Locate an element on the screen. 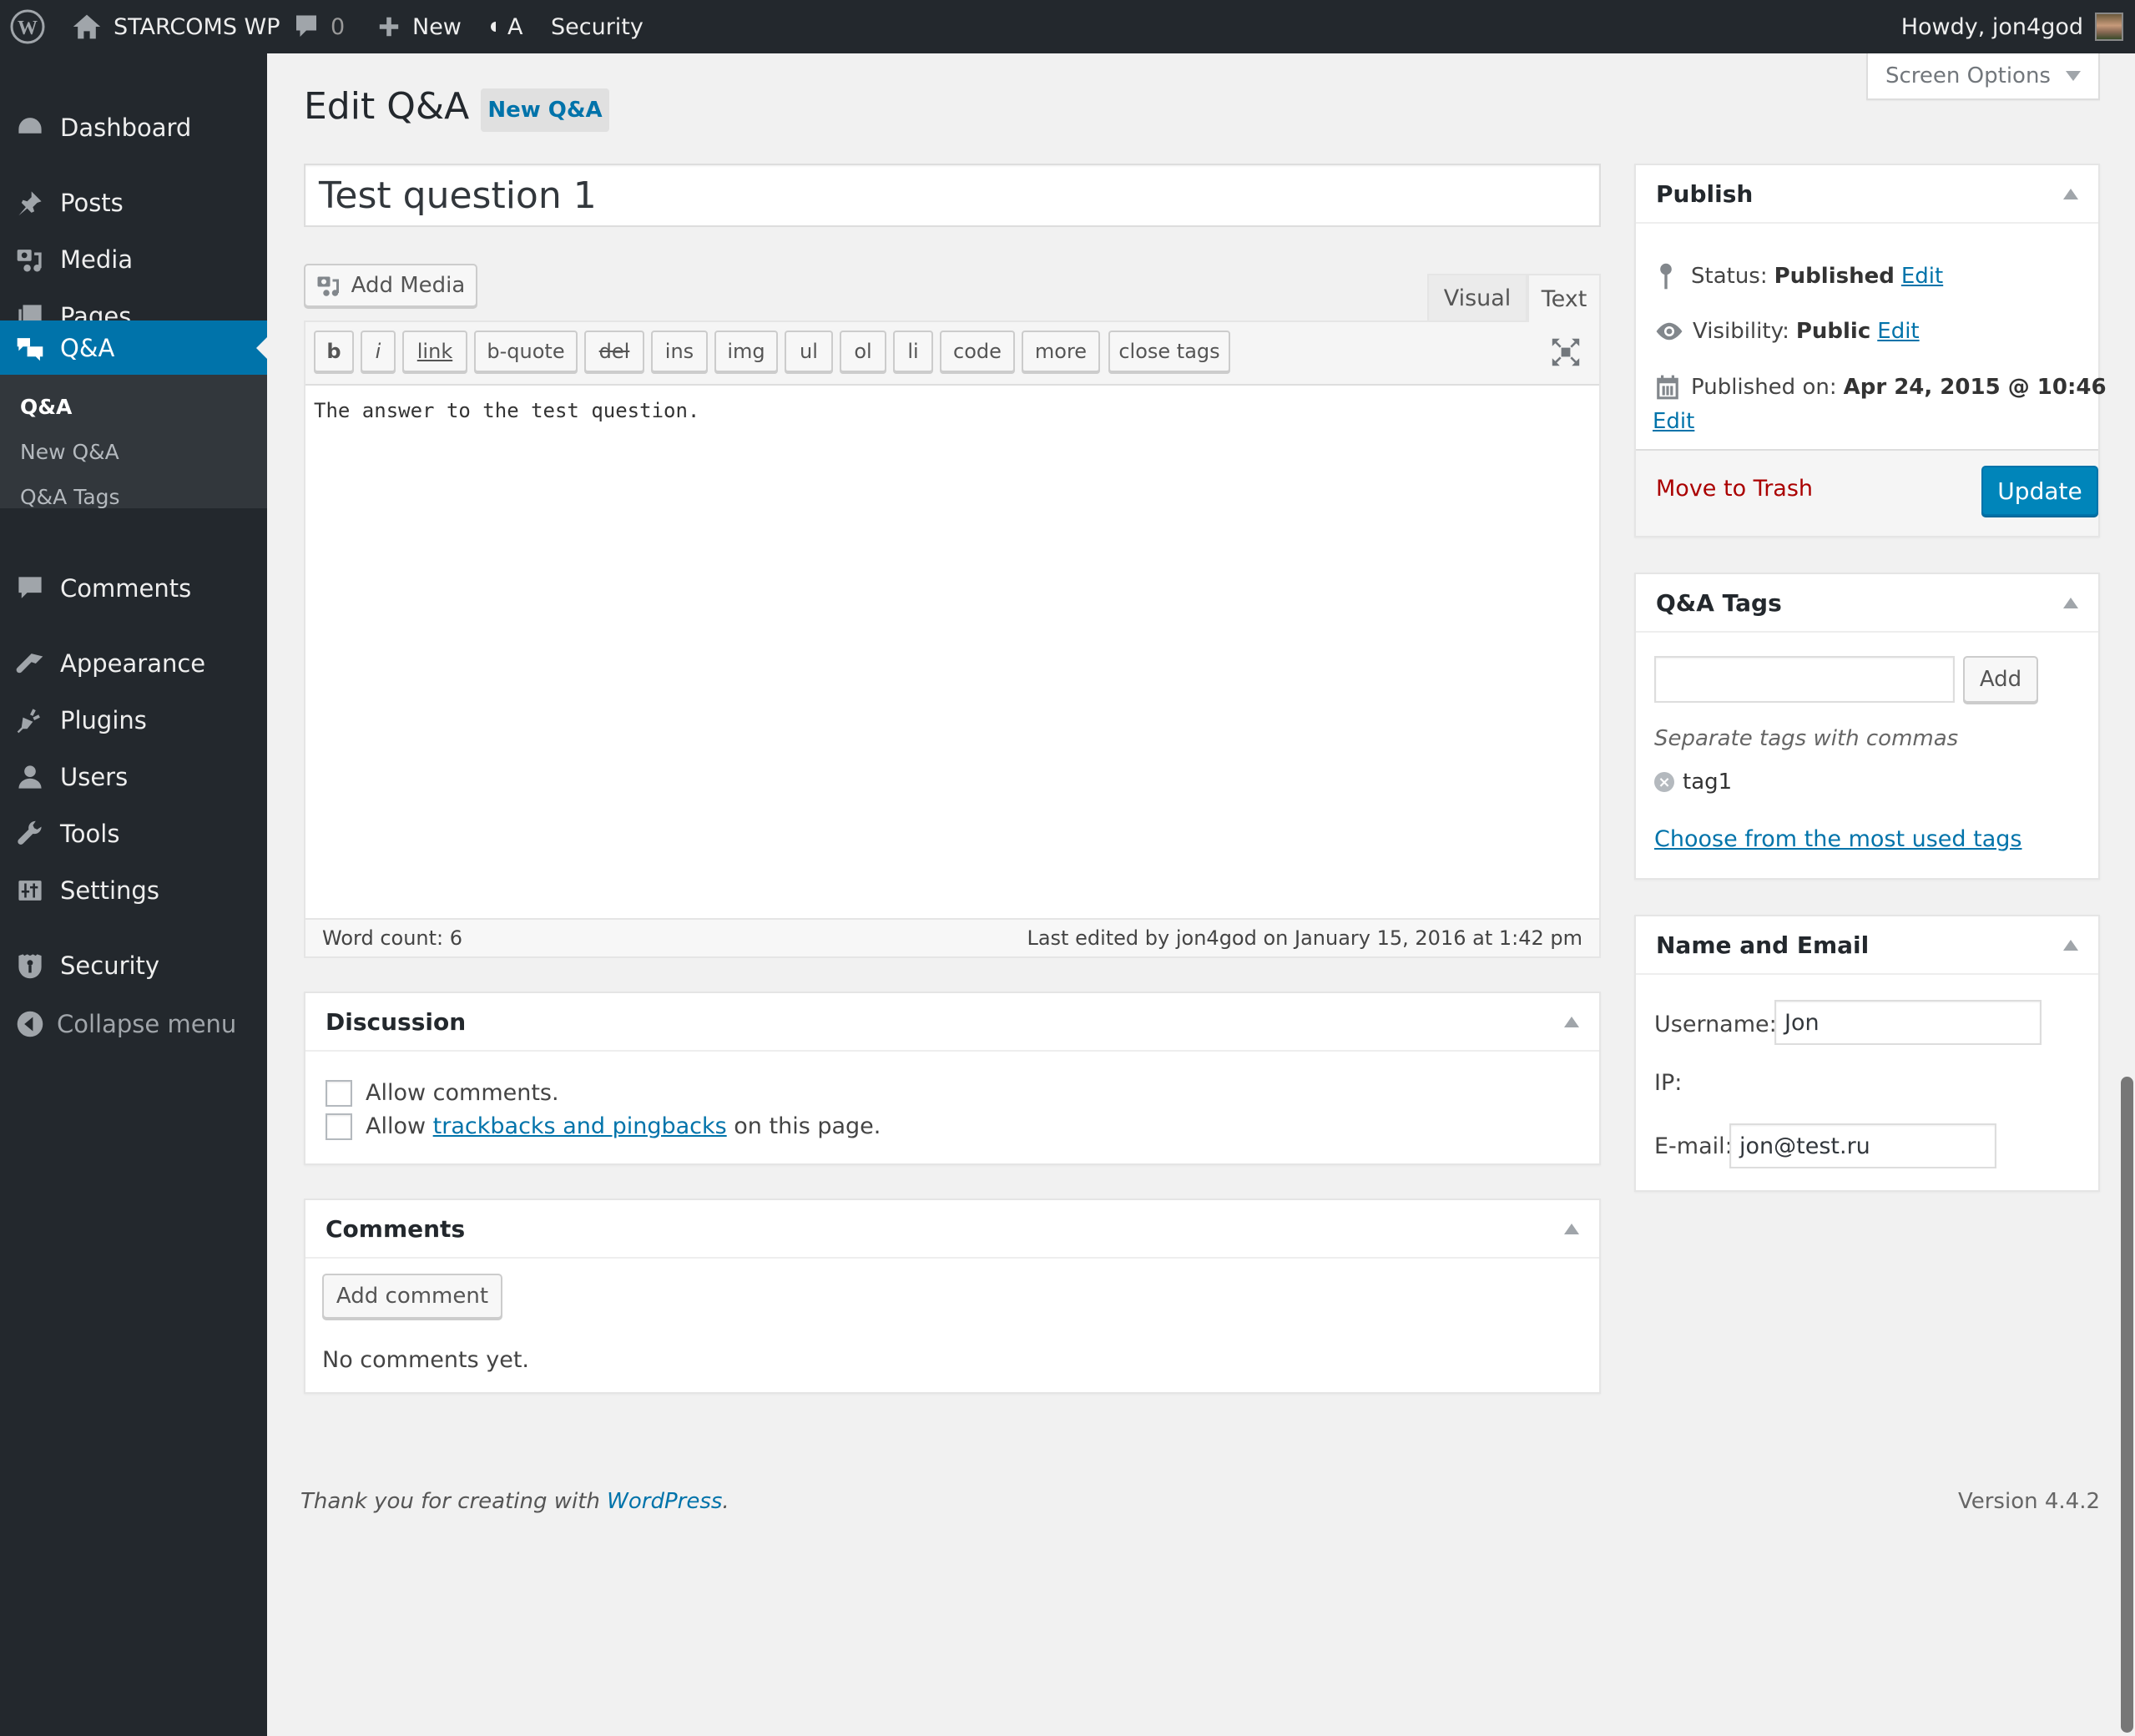 This screenshot has height=1736, width=2135. published-on-value: Apr 24, 2015 @ 10:46 is located at coordinates (1975, 387).